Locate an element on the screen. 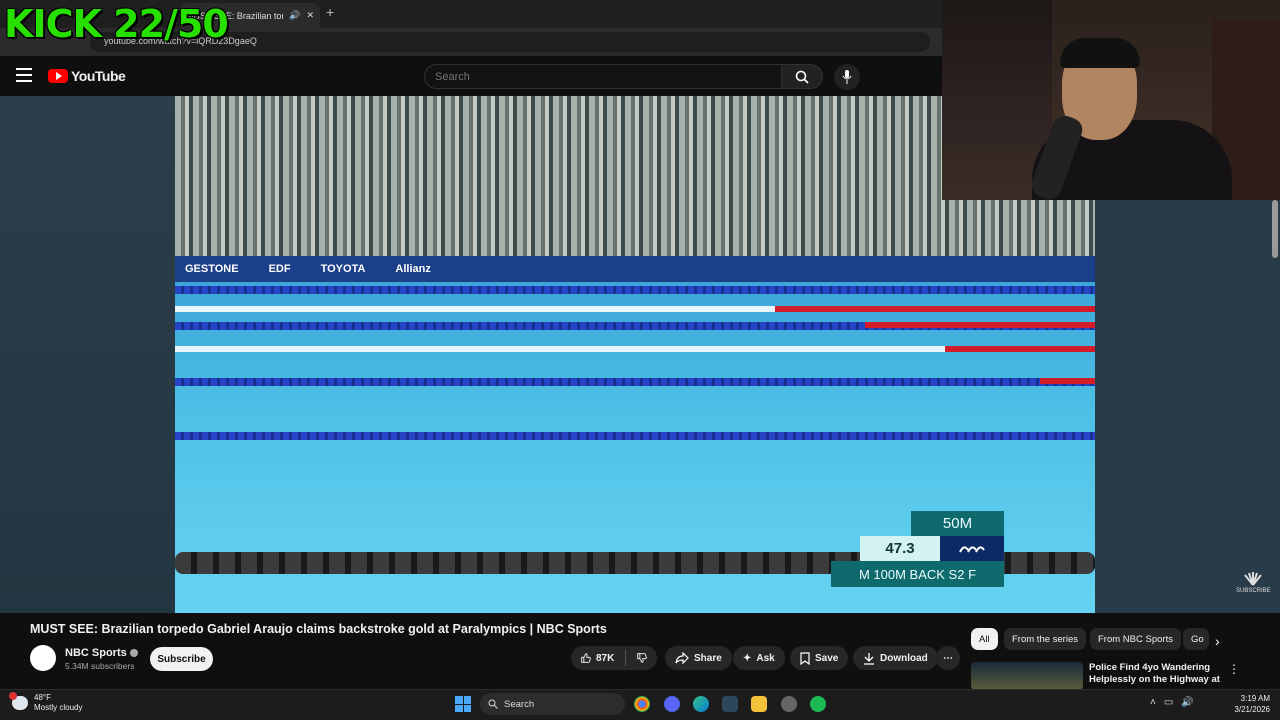 Image resolution: width=1280 pixels, height=720 pixels. ad-board: TOYOTA is located at coordinates (343, 269).